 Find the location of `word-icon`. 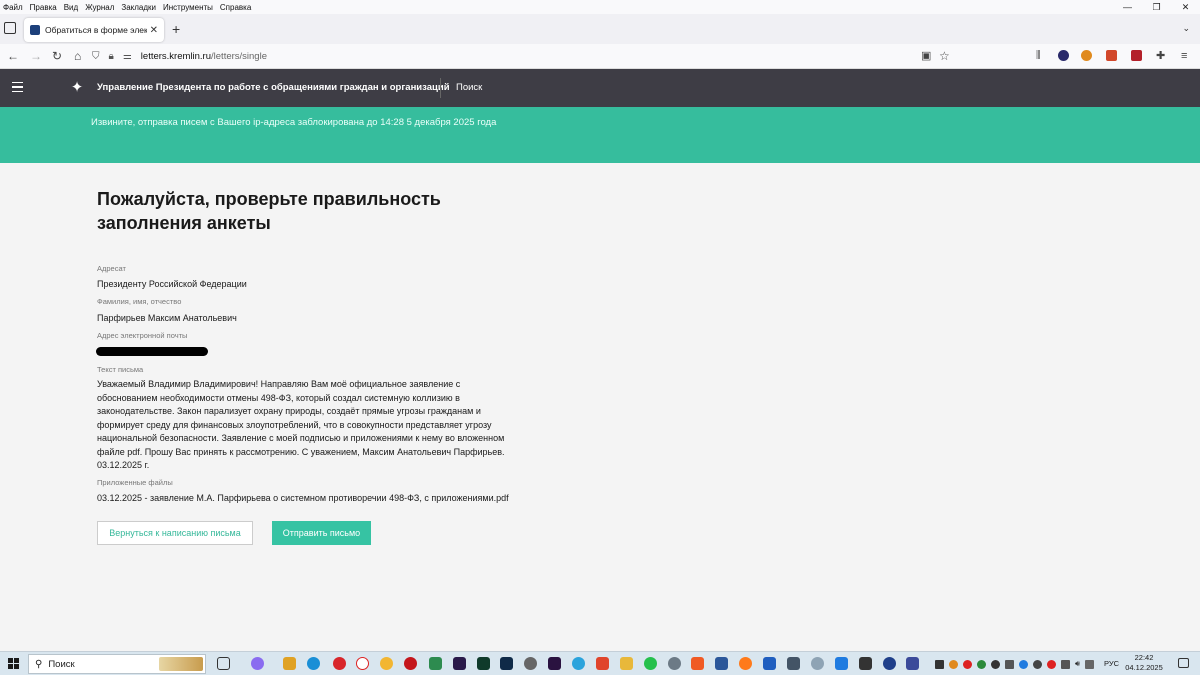

word-icon is located at coordinates (721, 663).